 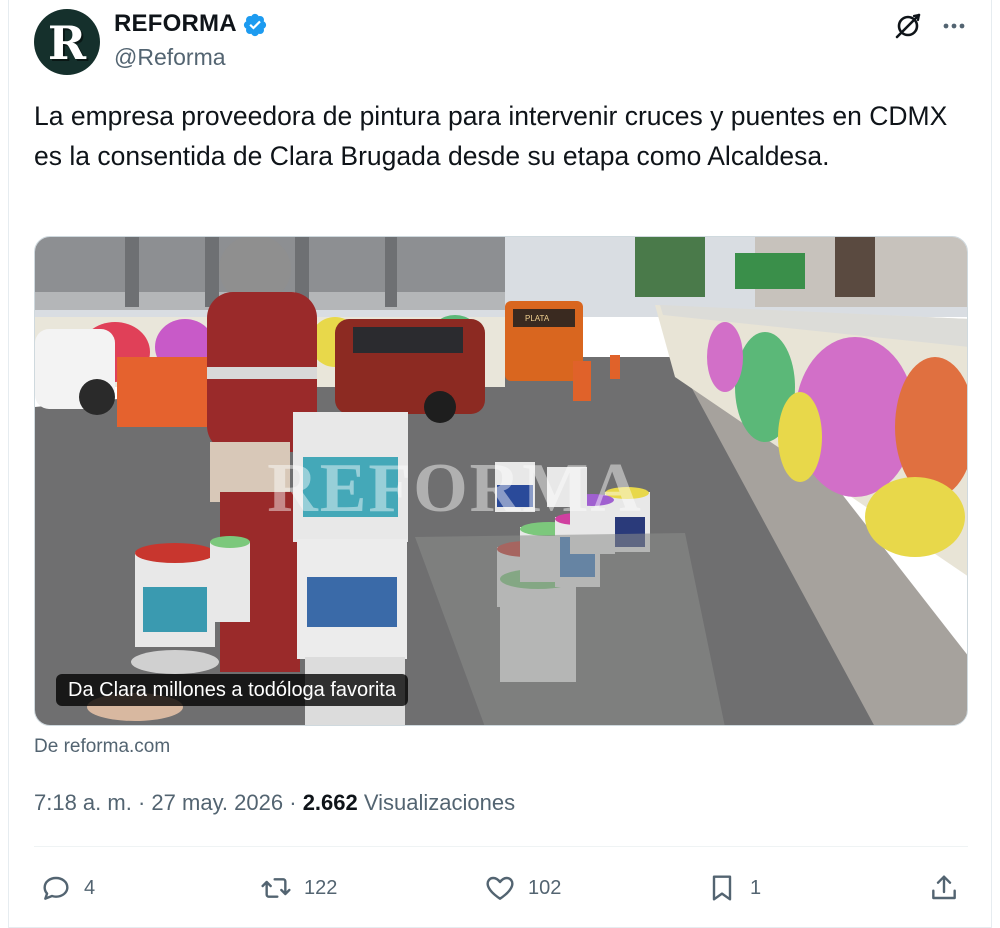 What do you see at coordinates (255, 25) in the screenshot?
I see `verified-badge-icon` at bounding box center [255, 25].